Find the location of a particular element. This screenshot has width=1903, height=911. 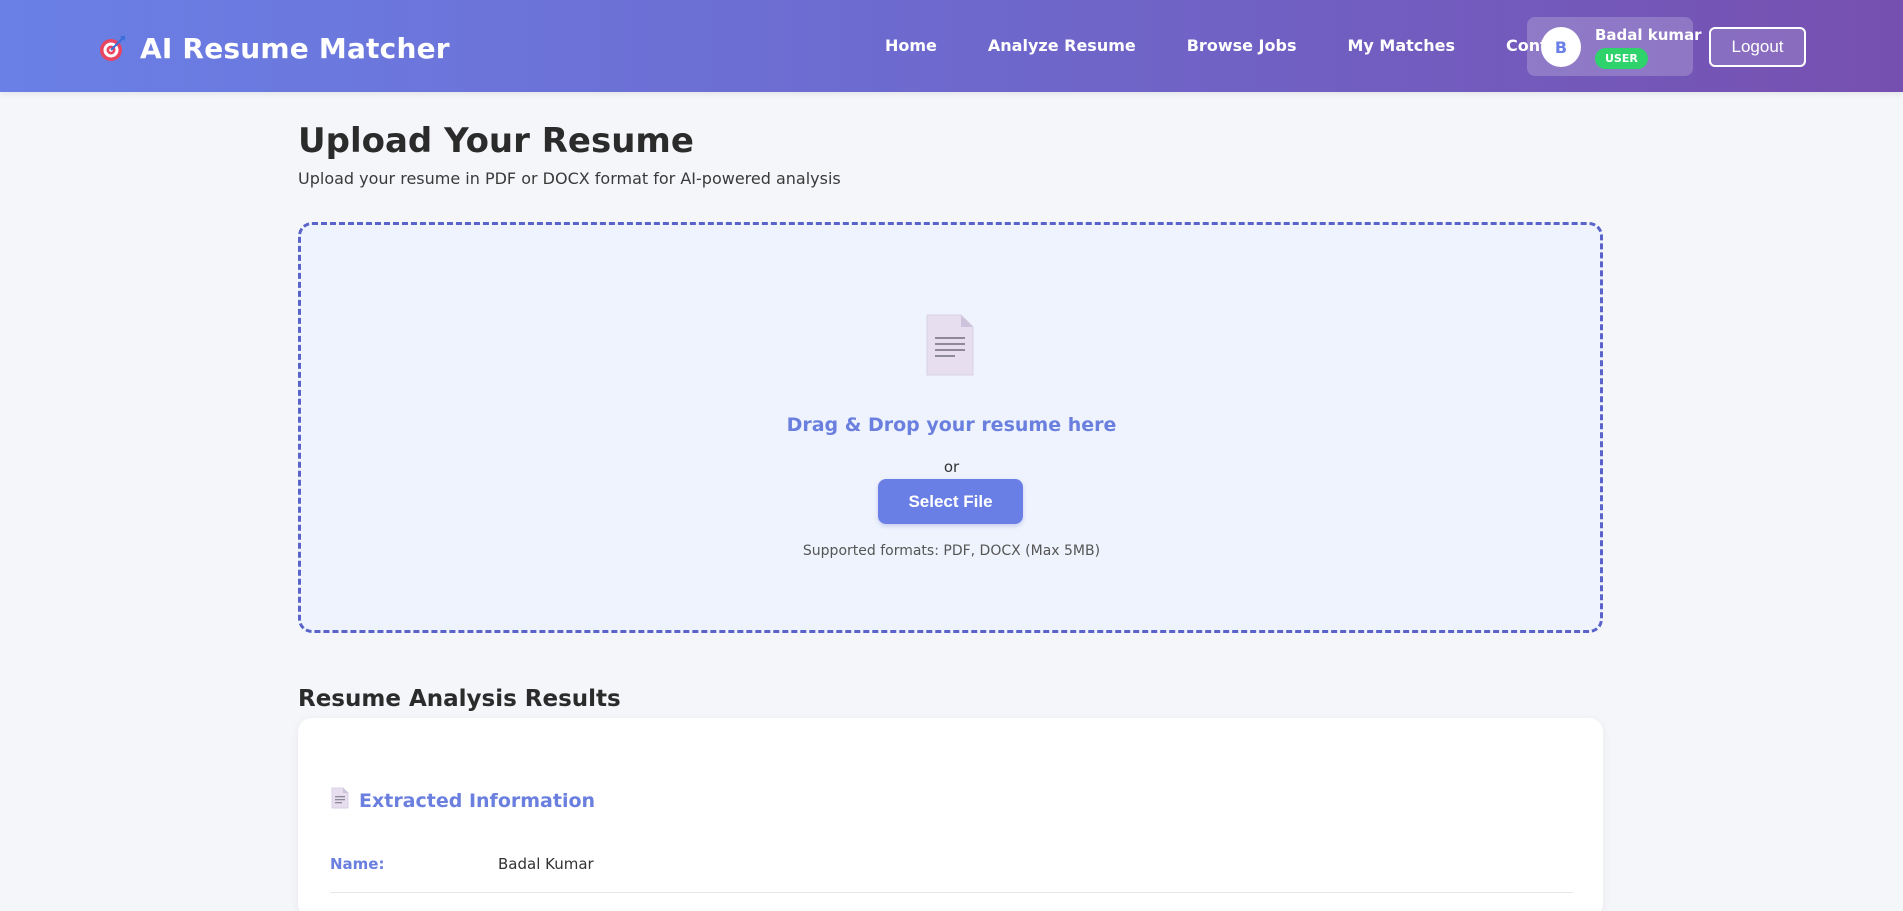

user-name: Badal kumar is located at coordinates (1648, 35).